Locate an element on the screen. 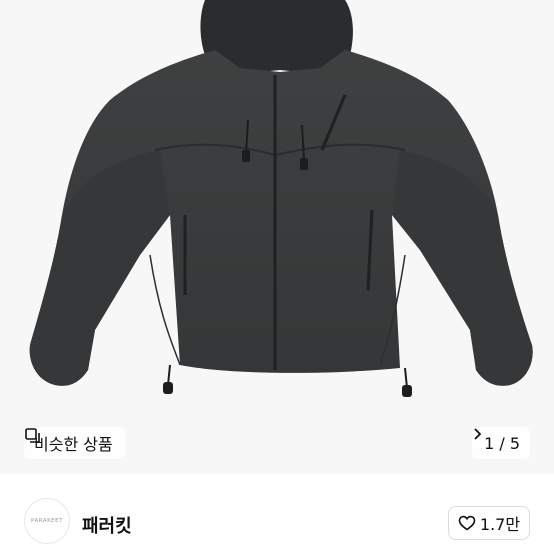  seller-row: PARAKEET 패러킷 1.7만 is located at coordinates (277, 518).